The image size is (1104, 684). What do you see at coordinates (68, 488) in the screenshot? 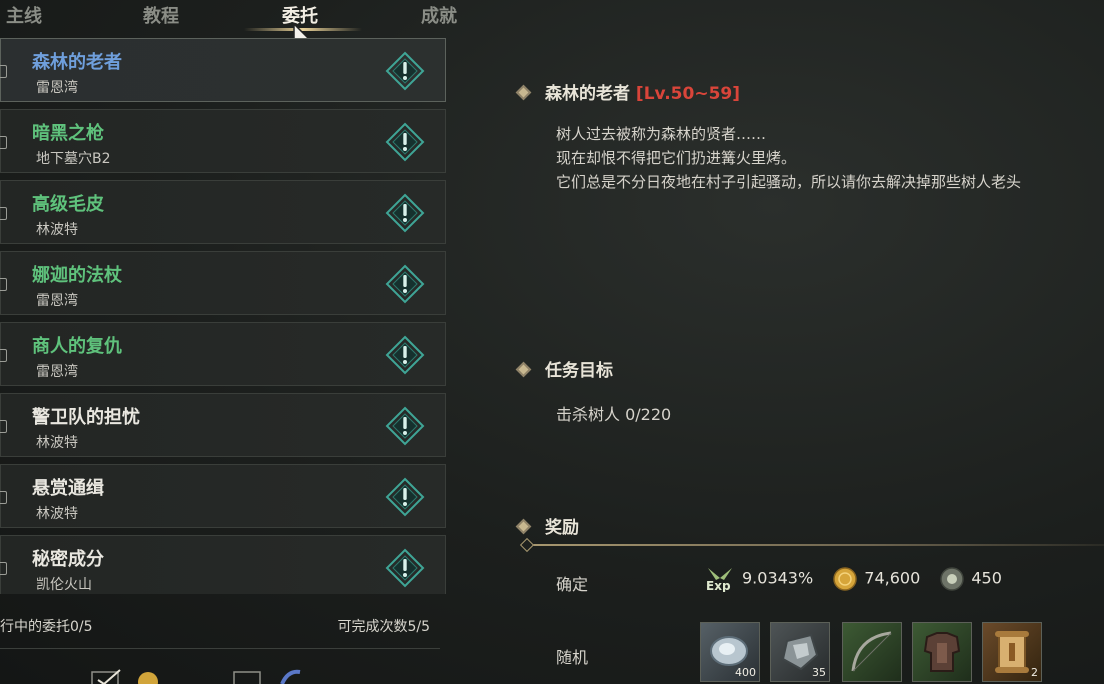
I see `quest-title: 悬赏通缉` at bounding box center [68, 488].